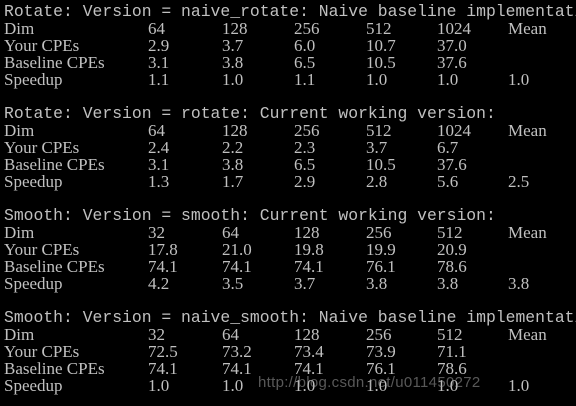 Image resolution: width=576 pixels, height=406 pixels. Describe the element at coordinates (288, 266) in the screenshot. I see `table-row-baseline-cpes: Baseline CPEs 74.1 74.1 74.1 76.1 78.6` at that location.